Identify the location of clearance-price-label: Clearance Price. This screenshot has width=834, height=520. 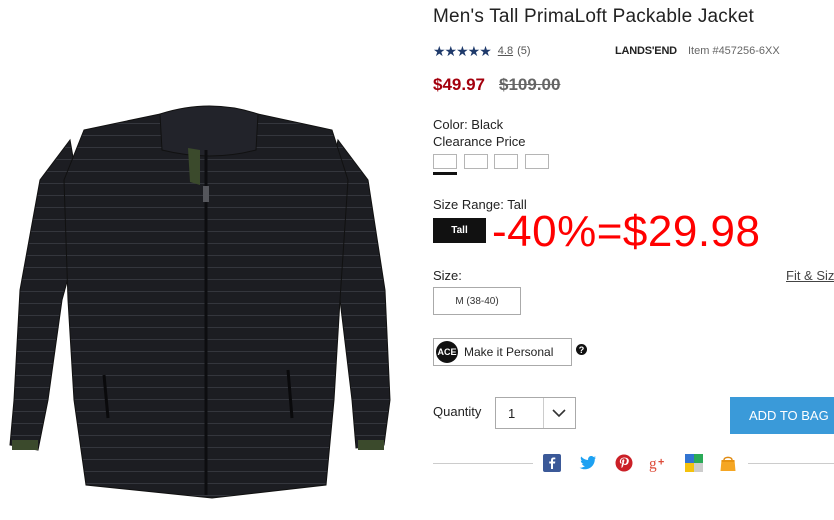
(479, 141).